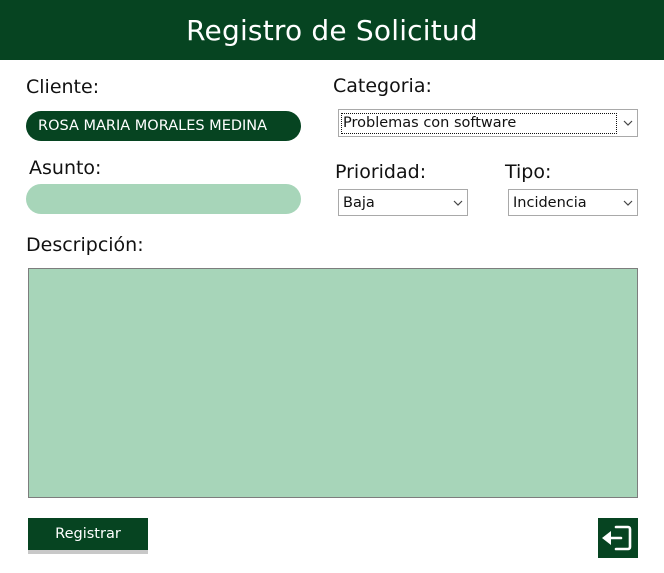 The width and height of the screenshot is (664, 573). I want to click on tipo-value: Incidencia, so click(550, 202).